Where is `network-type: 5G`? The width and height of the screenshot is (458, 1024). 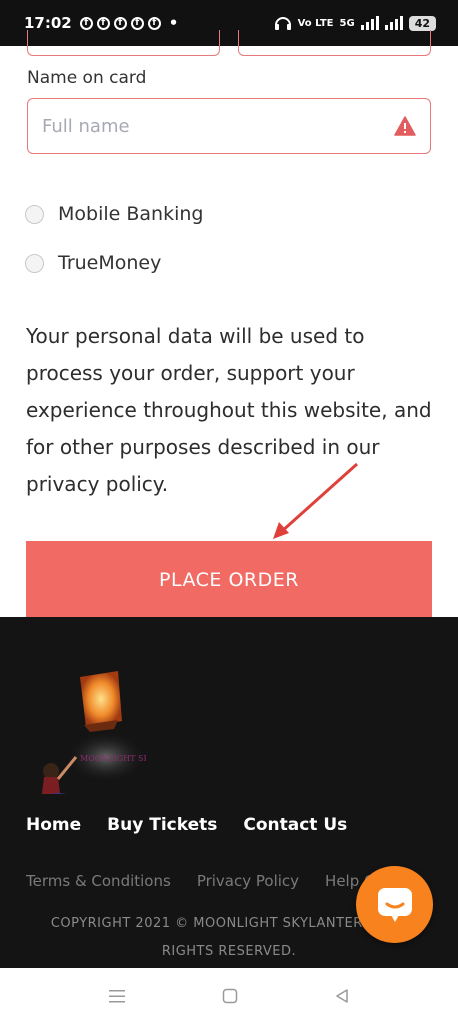 network-type: 5G is located at coordinates (347, 23).